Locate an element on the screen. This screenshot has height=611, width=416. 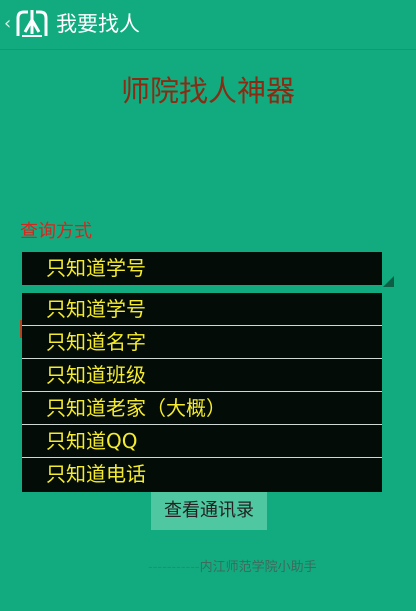
actionbar-title: 我要找人 is located at coordinates (98, 24).